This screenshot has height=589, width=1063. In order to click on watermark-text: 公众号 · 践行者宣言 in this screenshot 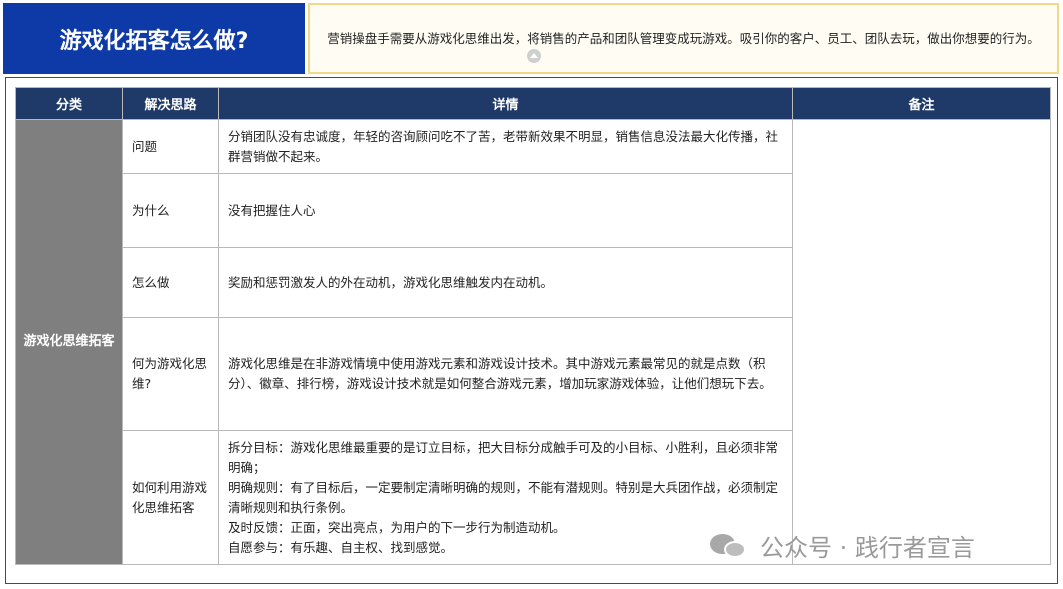, I will do `click(867, 547)`.